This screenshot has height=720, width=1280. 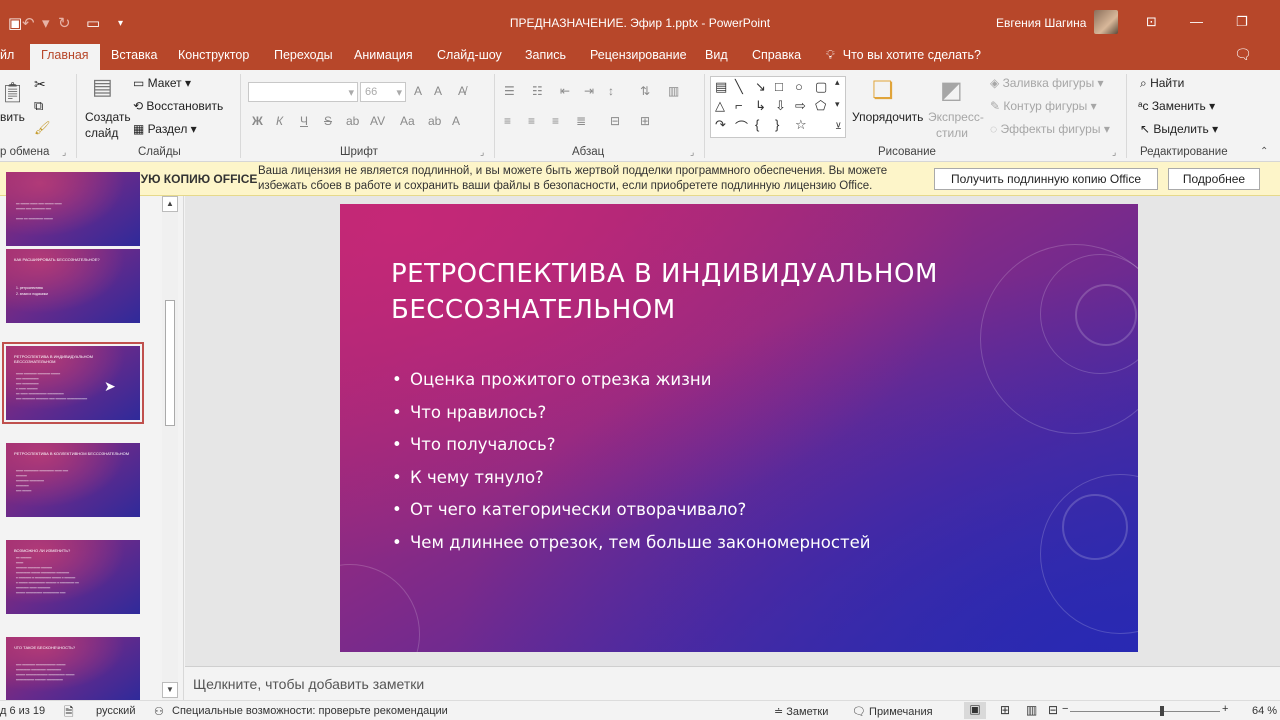 What do you see at coordinates (903, 55) in the screenshot?
I see `tell-me-search: 💡︎ Что вы хотите сделать?` at bounding box center [903, 55].